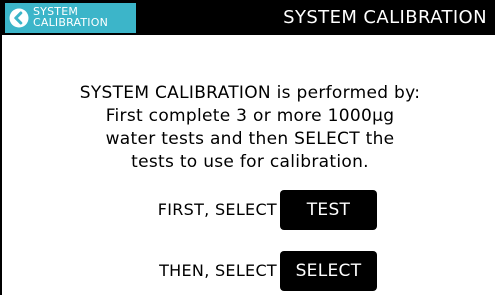  What do you see at coordinates (217, 209) in the screenshot?
I see `first-select-label: FIRST, SELECT` at bounding box center [217, 209].